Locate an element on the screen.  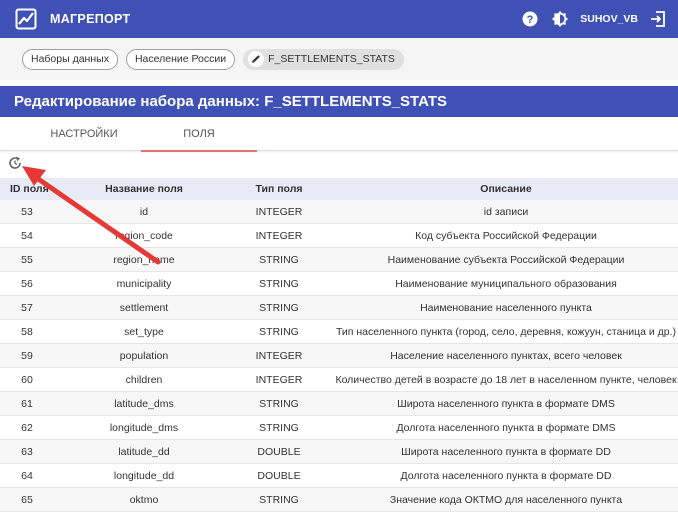
breadcrumb-current-dataset: F_SETTLEMENTS_STATS is located at coordinates (323, 59).